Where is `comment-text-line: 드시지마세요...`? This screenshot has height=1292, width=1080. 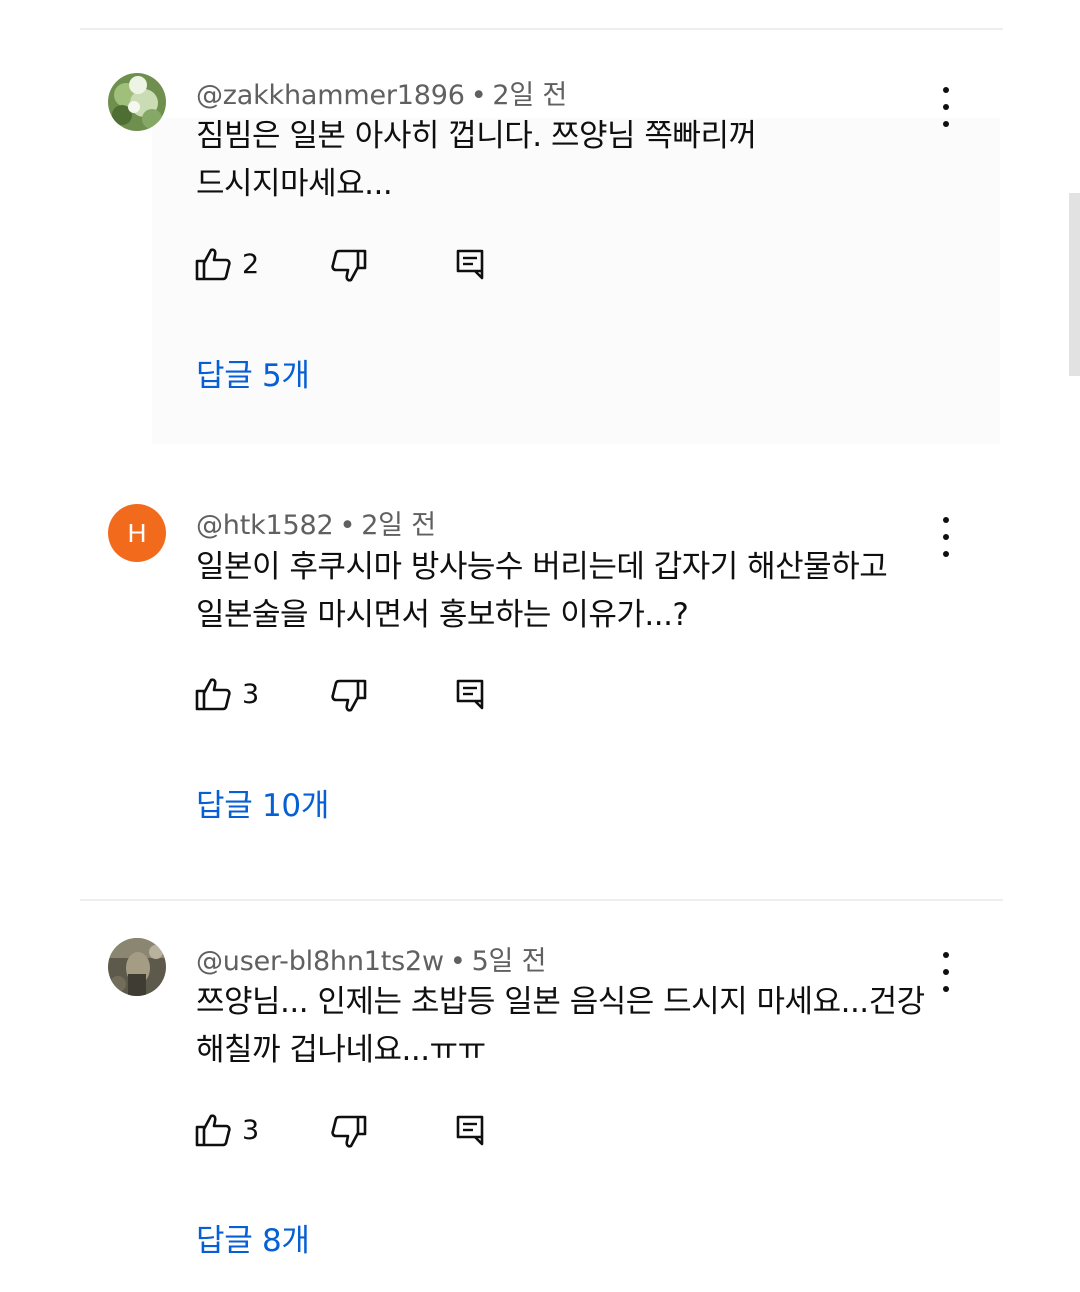
comment-text-line: 드시지마세요... is located at coordinates (294, 184).